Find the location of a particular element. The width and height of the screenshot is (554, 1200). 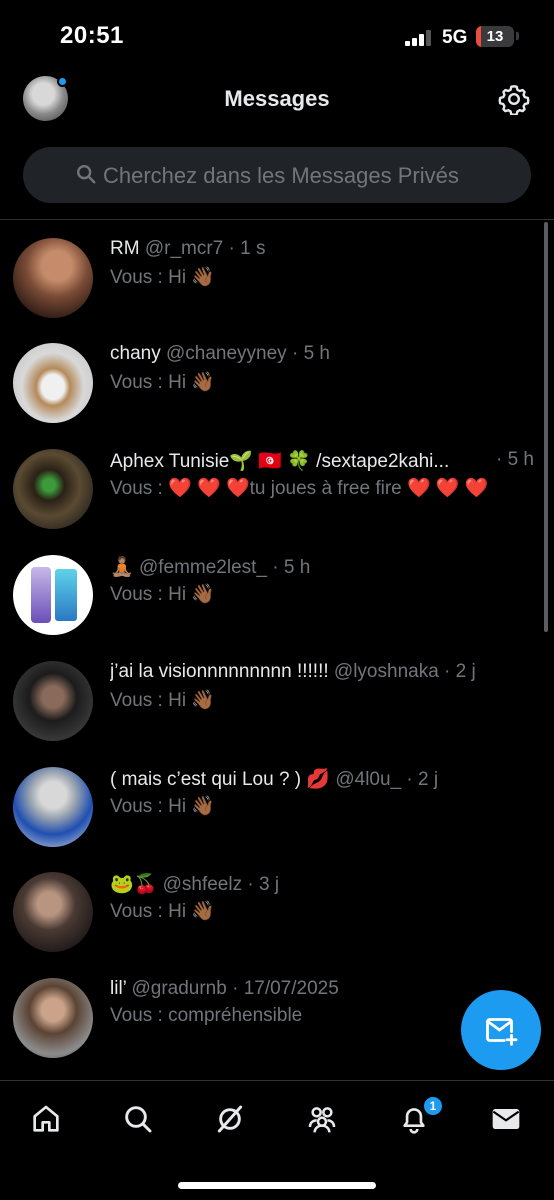

conversation-header: 🧘🏽 @femme2lest_ · 5 h is located at coordinates (210, 567).